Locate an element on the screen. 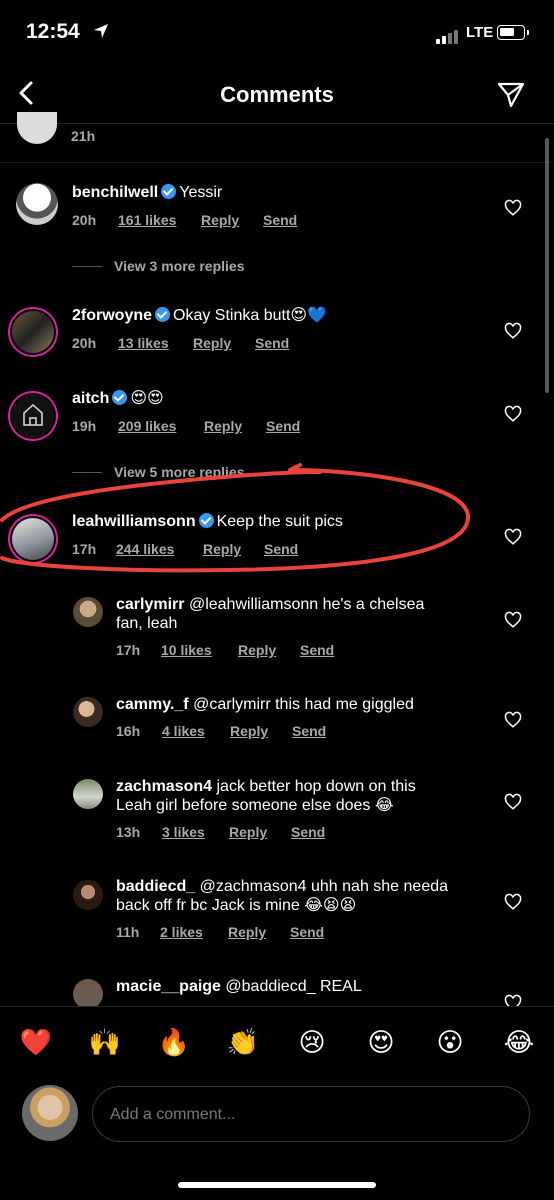 The image size is (554, 1200). reply-username: cammy._f is located at coordinates (152, 704).